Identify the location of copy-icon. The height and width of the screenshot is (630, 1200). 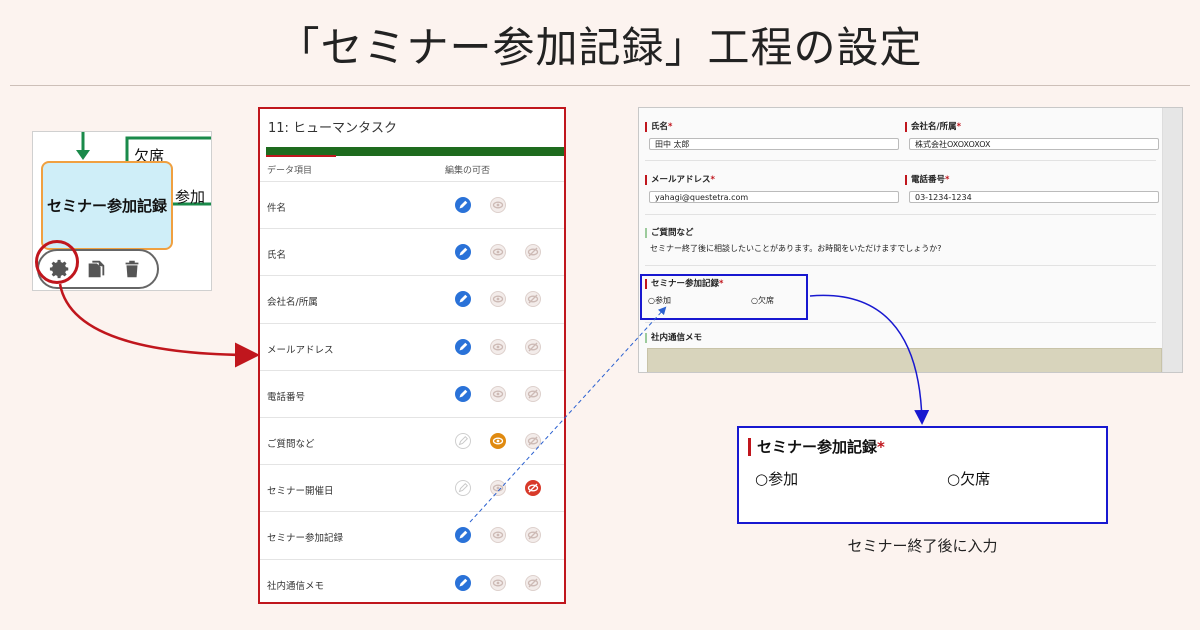
(96, 269).